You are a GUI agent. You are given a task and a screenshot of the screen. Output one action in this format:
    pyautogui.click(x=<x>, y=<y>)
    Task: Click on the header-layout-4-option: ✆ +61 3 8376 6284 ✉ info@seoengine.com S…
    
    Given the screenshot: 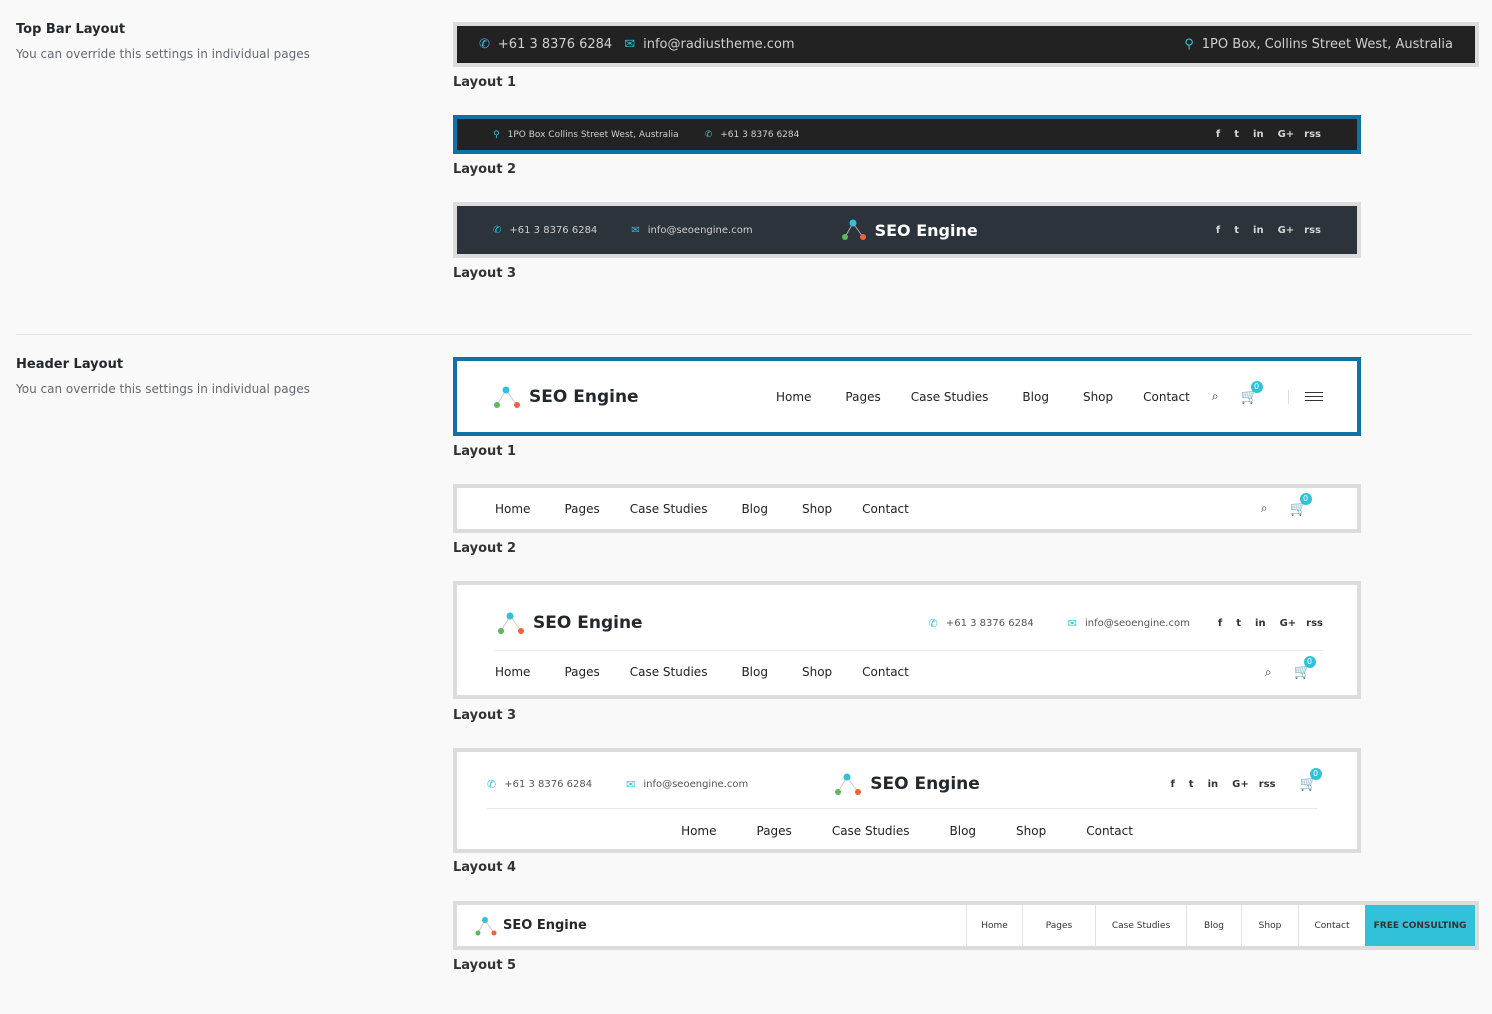 What is the action you would take?
    pyautogui.click(x=907, y=800)
    